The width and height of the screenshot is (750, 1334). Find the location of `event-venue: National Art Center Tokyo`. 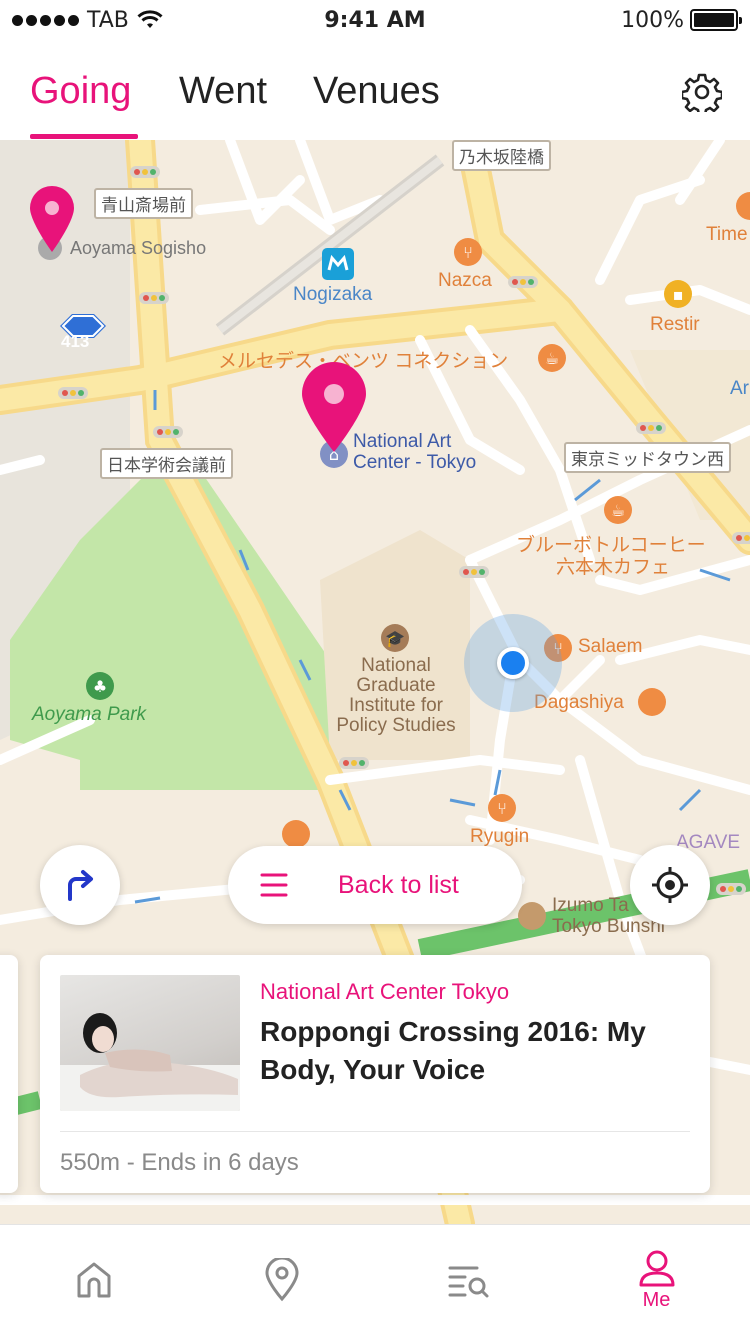

event-venue: National Art Center Tokyo is located at coordinates (385, 991).